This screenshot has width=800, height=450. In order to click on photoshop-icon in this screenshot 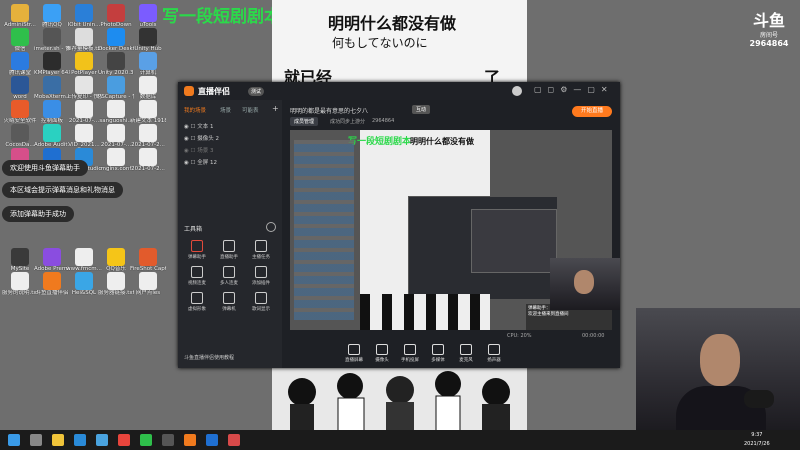, I will do `click(212, 440)`.